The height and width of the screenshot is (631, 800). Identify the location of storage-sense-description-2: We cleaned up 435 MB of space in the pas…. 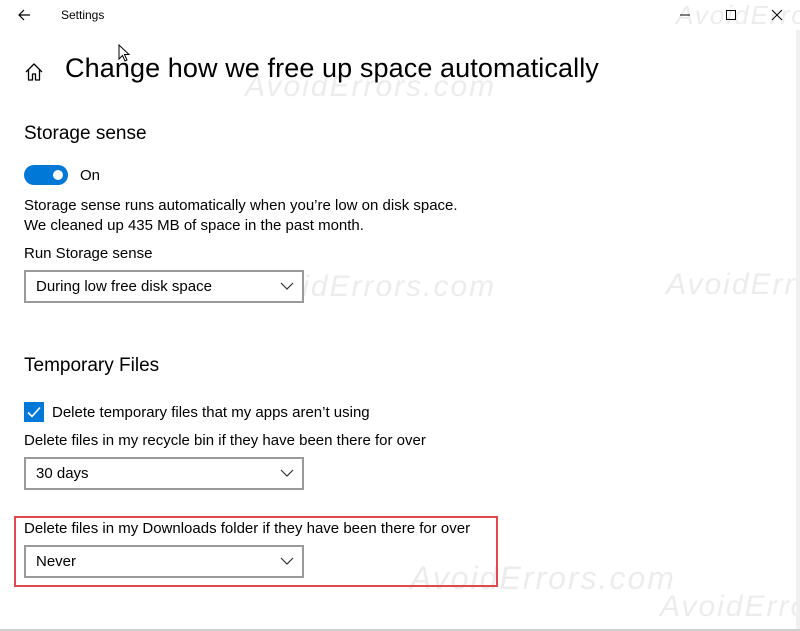
(194, 225).